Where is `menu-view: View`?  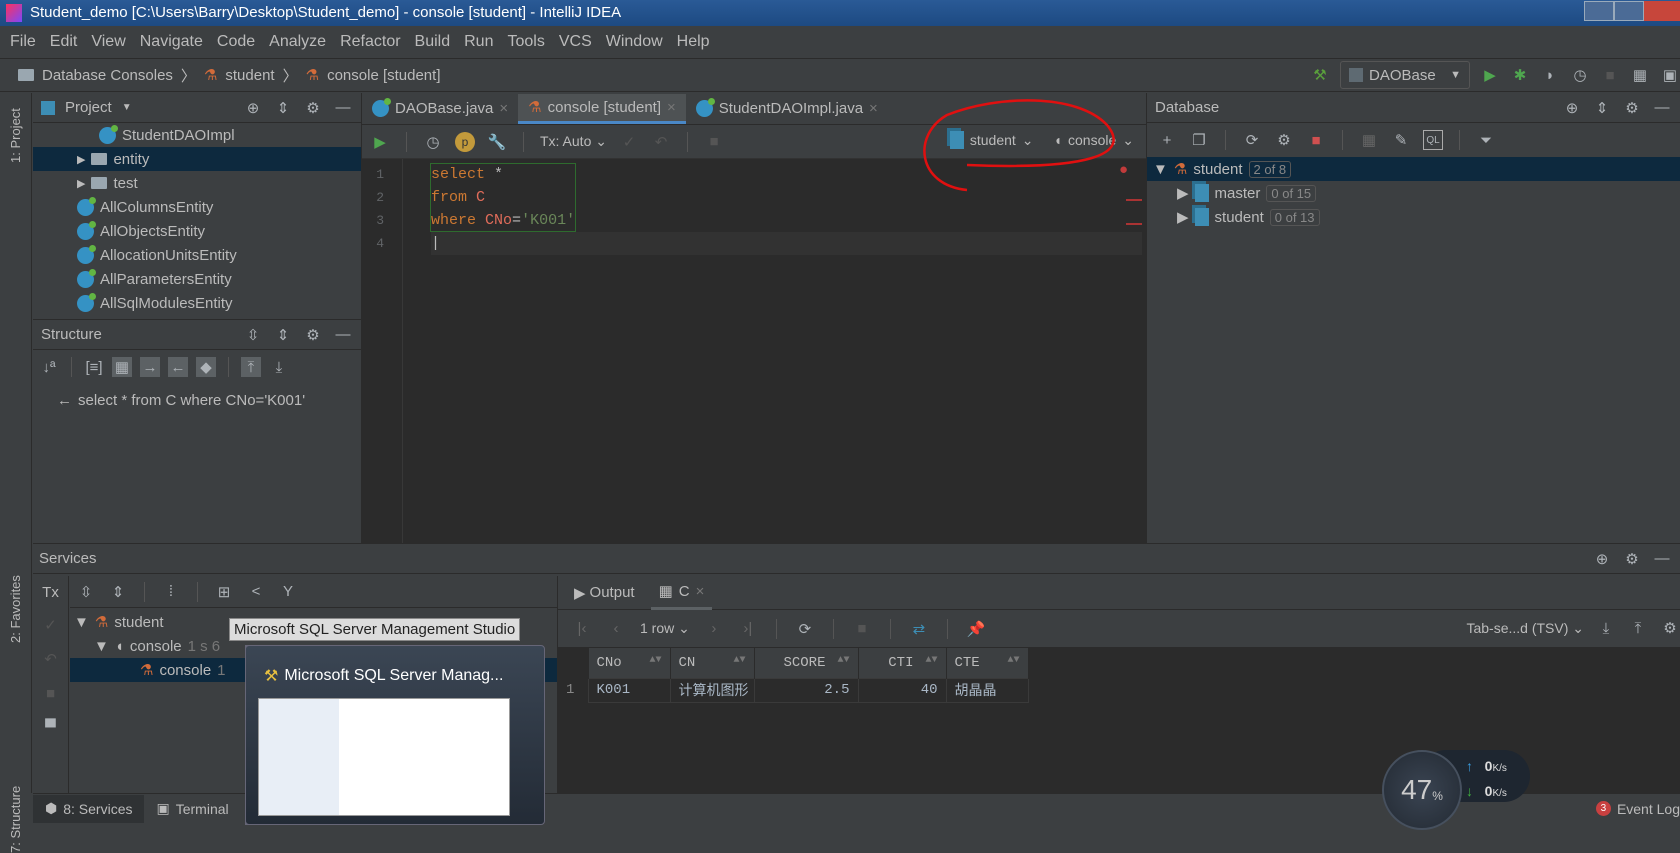 menu-view: View is located at coordinates (108, 42).